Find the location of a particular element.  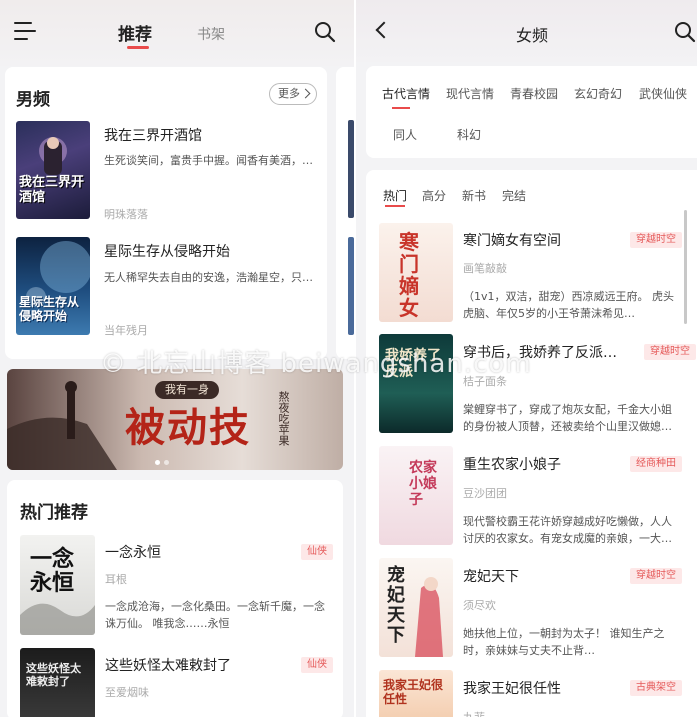

more-label: 更多 is located at coordinates (289, 93).